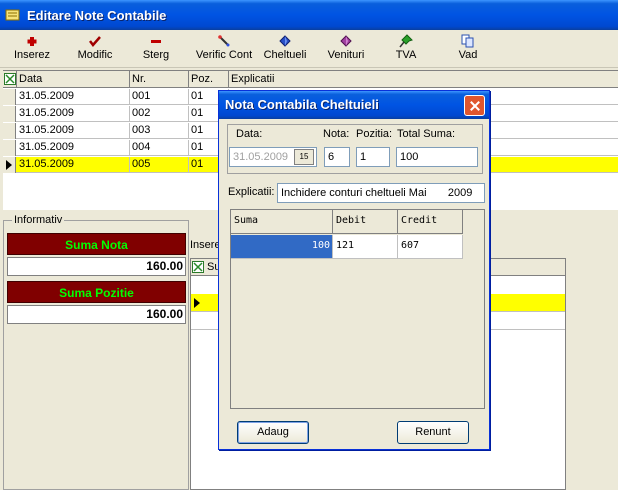 This screenshot has width=618, height=490. Describe the element at coordinates (249, 134) in the screenshot. I see `data-label: Data:` at that location.